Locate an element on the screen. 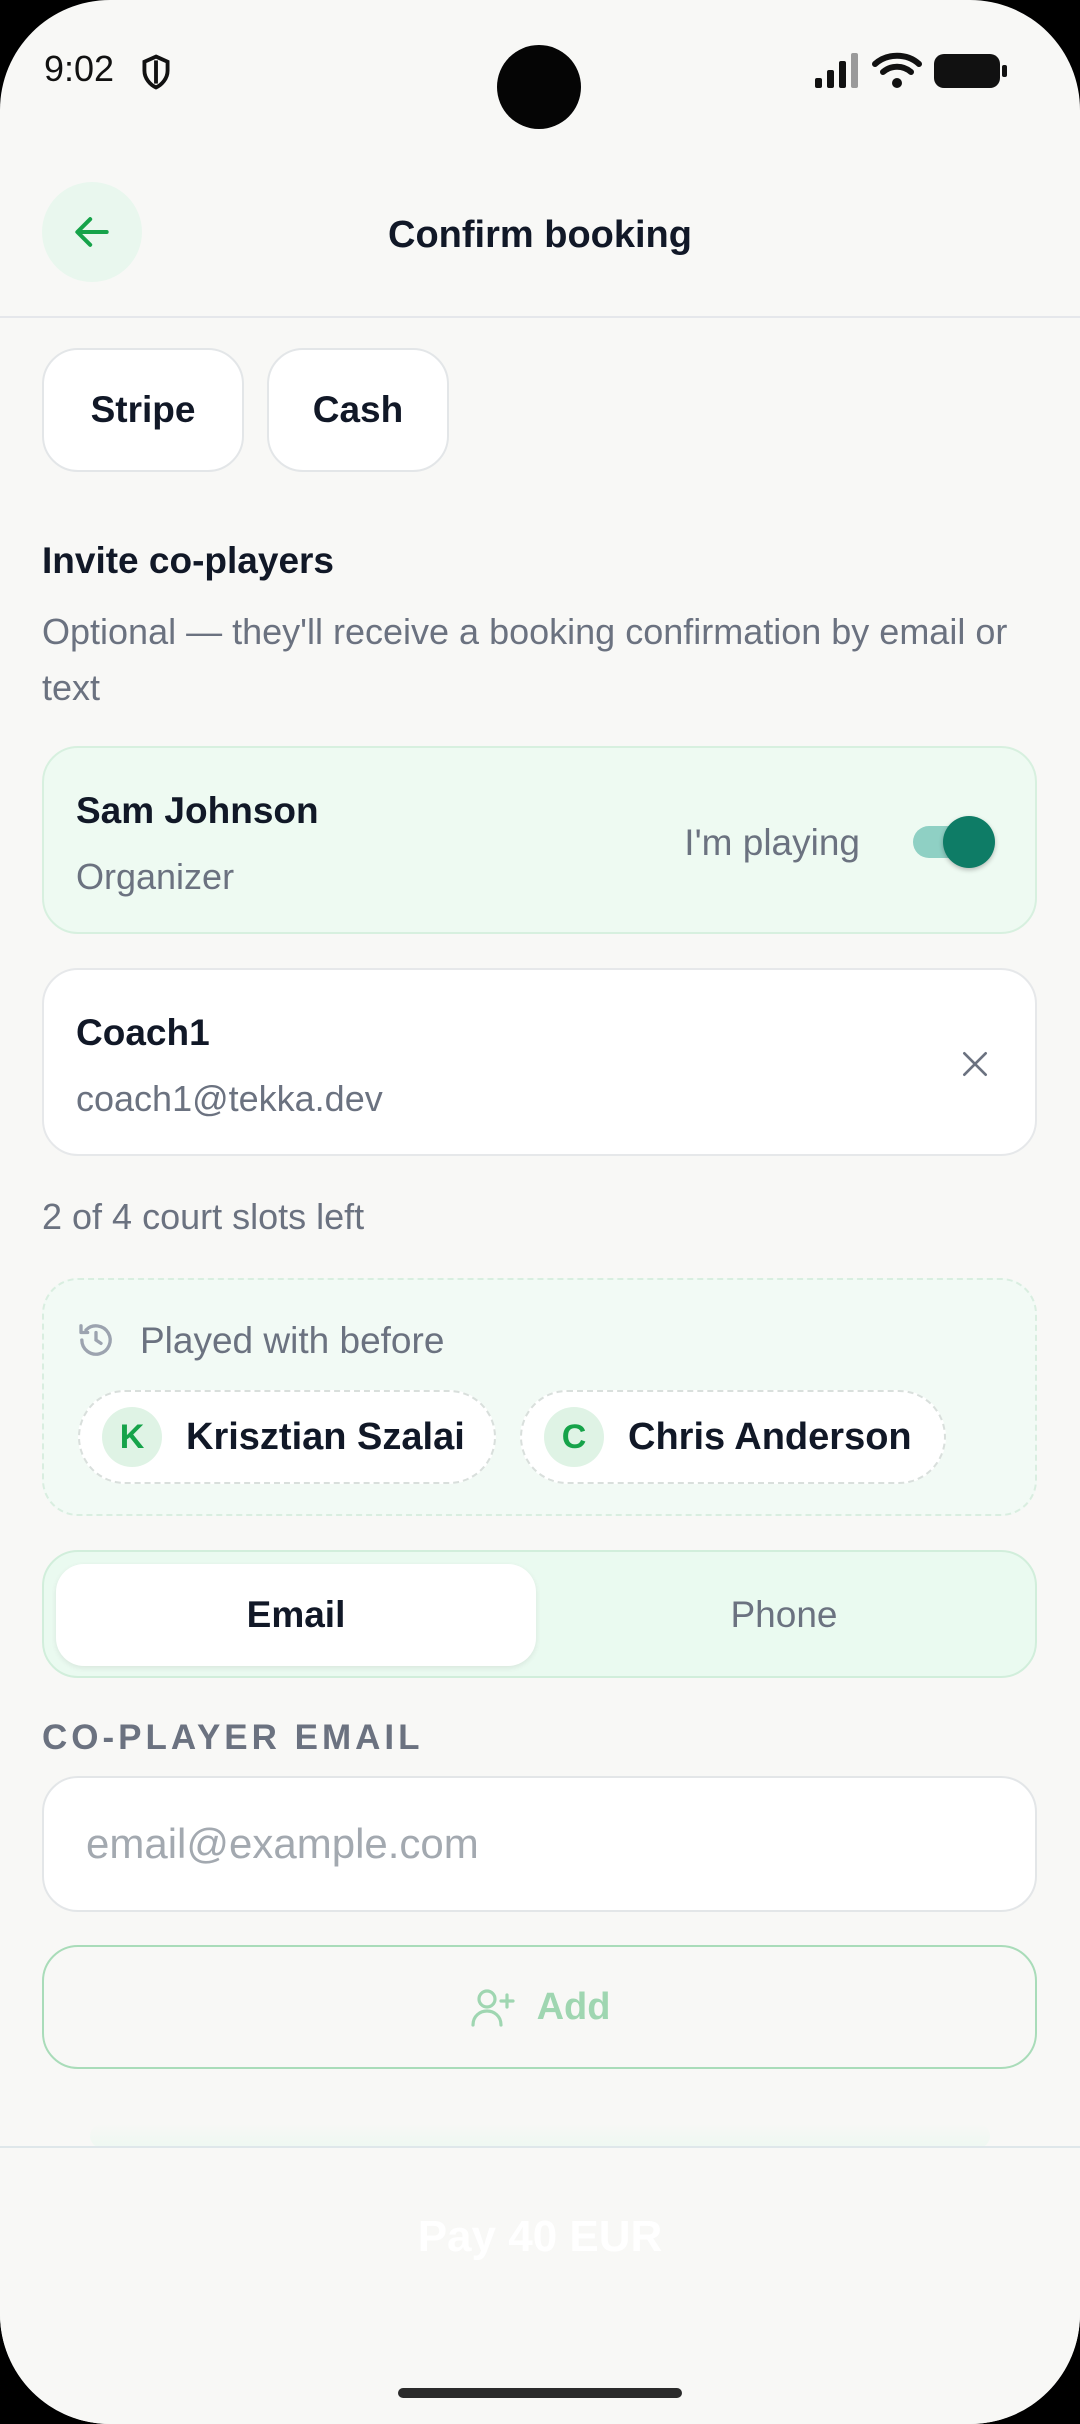  home-indicator is located at coordinates (540, 2393).